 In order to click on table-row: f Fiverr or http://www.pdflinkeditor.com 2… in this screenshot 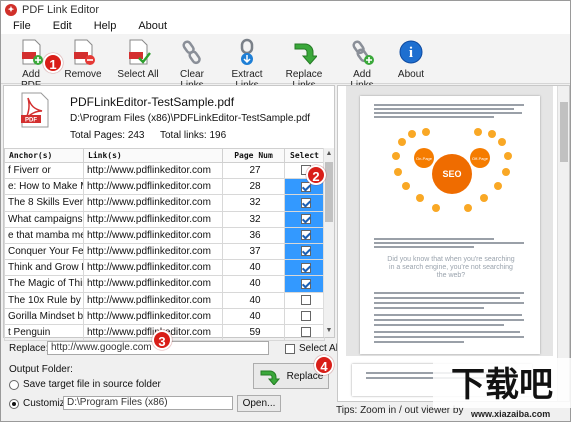, I will do `click(164, 170)`.